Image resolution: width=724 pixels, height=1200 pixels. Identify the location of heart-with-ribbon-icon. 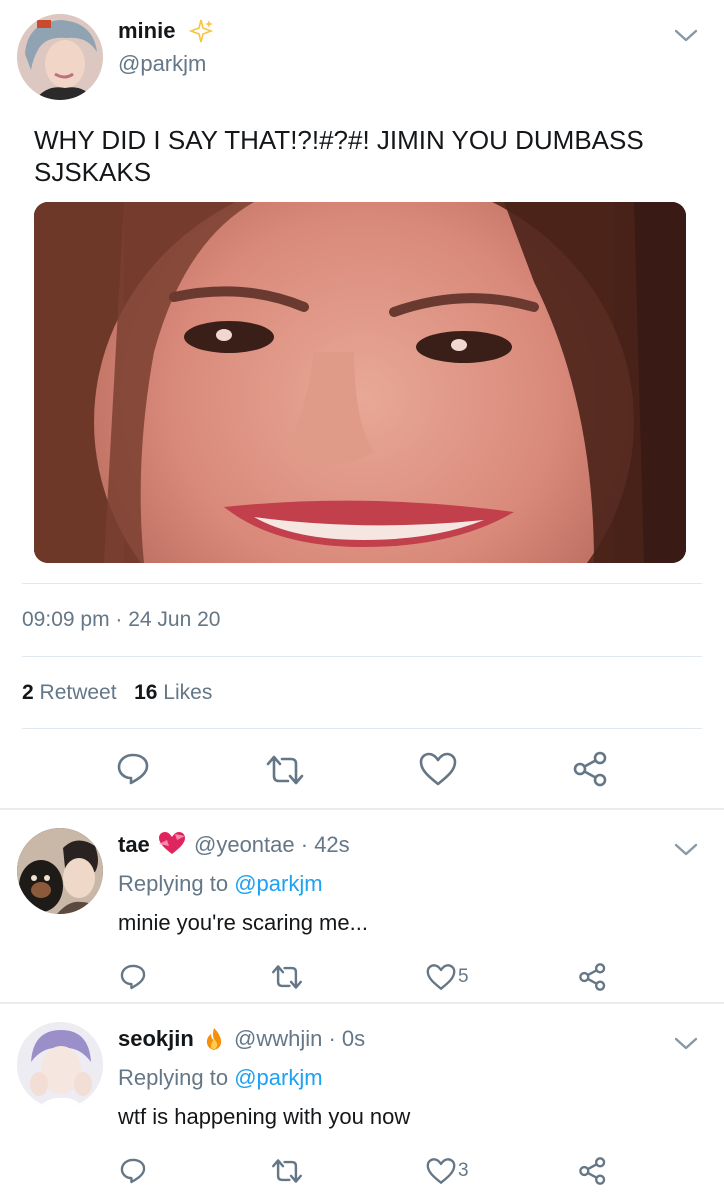
(172, 843).